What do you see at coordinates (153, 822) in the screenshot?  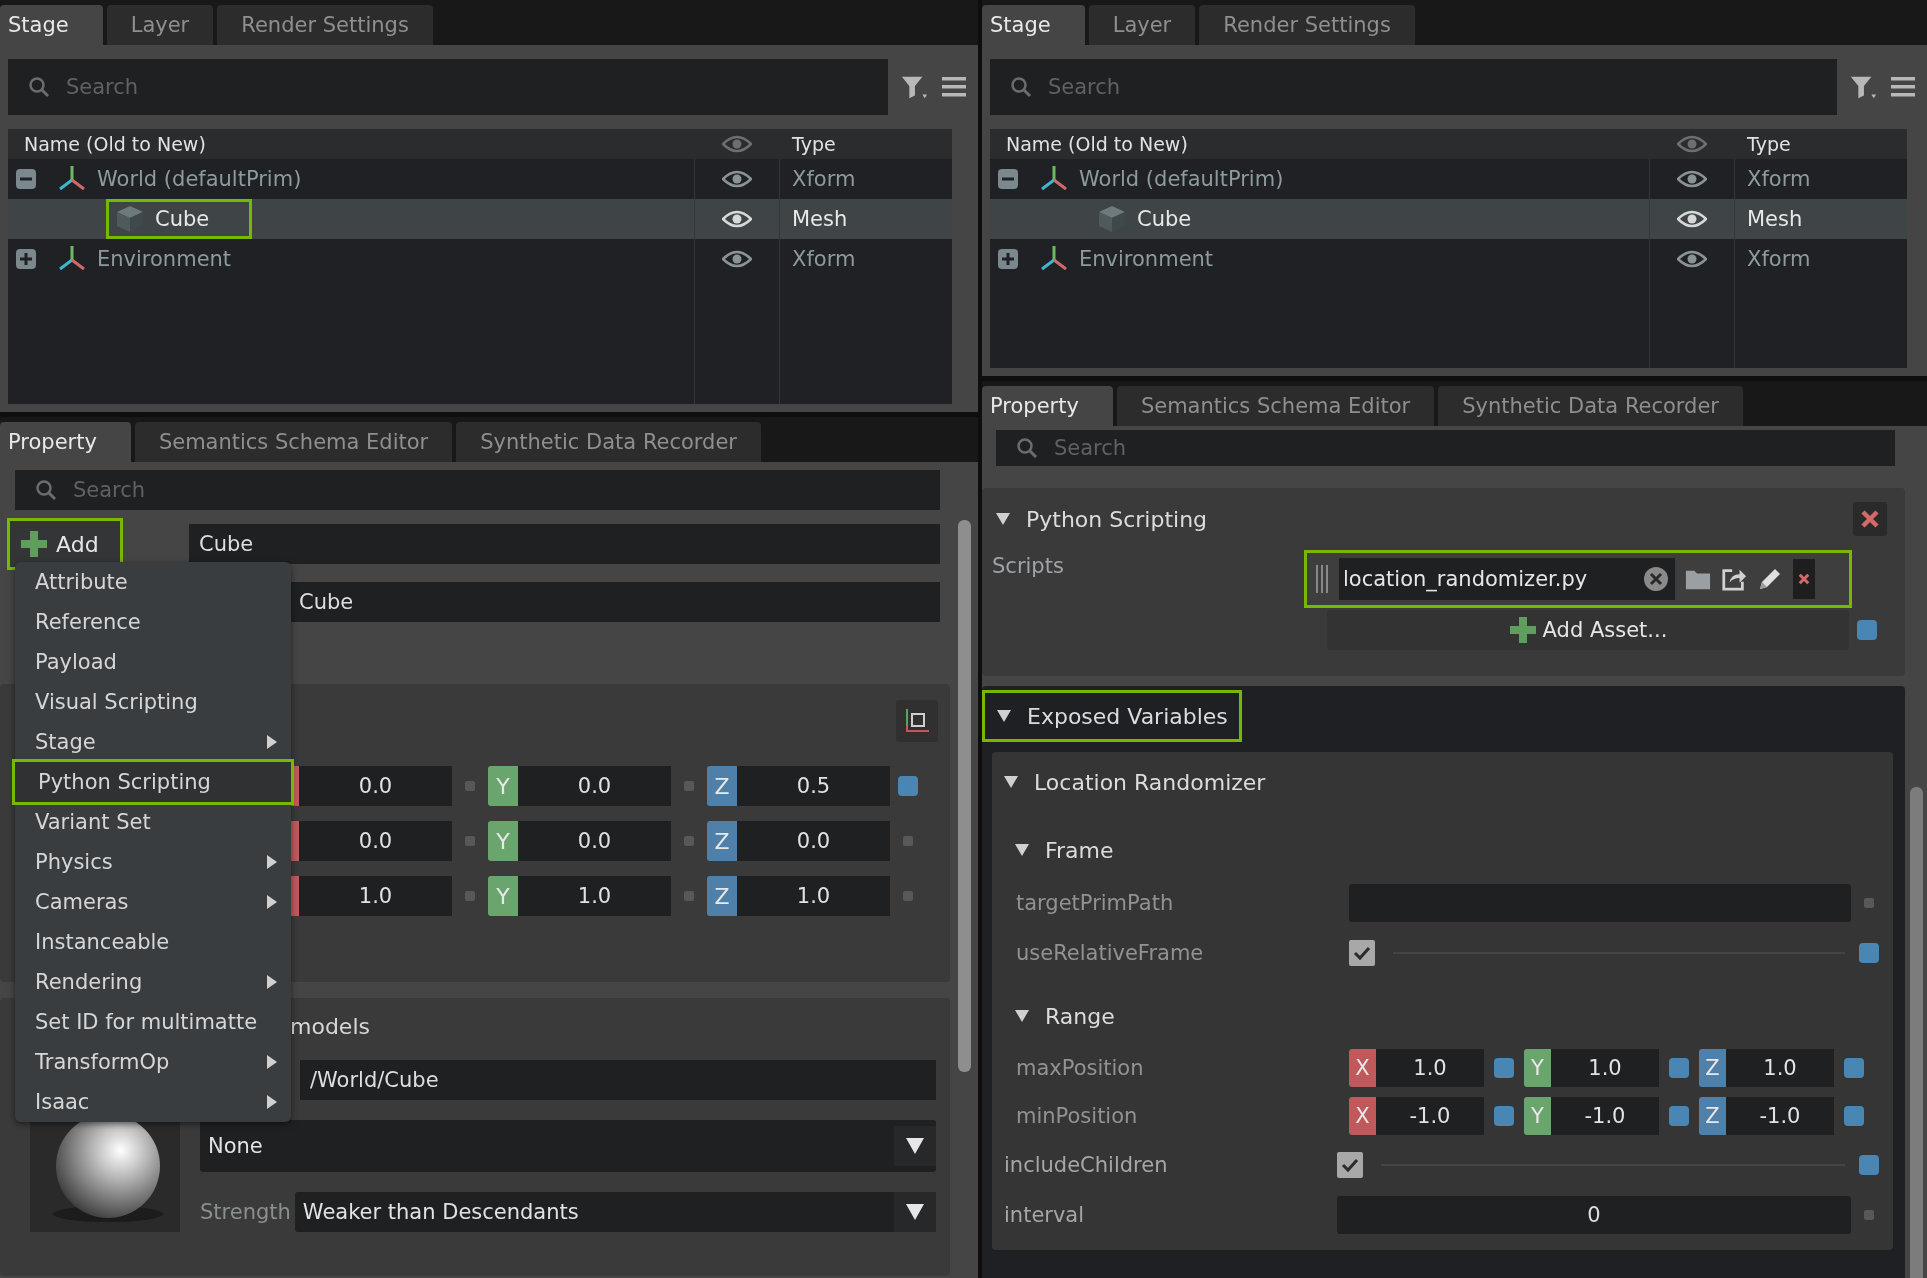 I see `menu-item: Variant Set` at bounding box center [153, 822].